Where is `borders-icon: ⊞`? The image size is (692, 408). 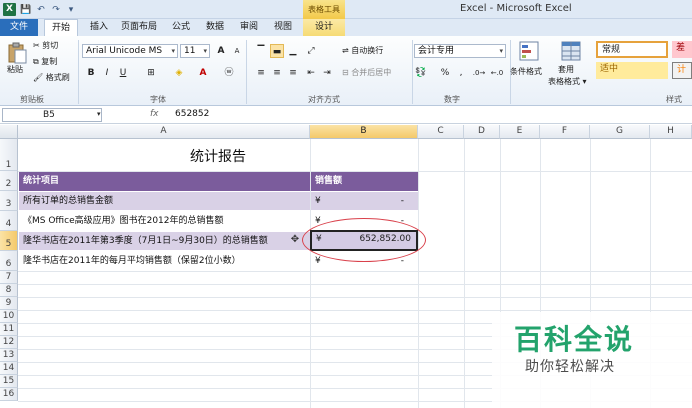
borders-icon: ⊞ is located at coordinates (151, 73).